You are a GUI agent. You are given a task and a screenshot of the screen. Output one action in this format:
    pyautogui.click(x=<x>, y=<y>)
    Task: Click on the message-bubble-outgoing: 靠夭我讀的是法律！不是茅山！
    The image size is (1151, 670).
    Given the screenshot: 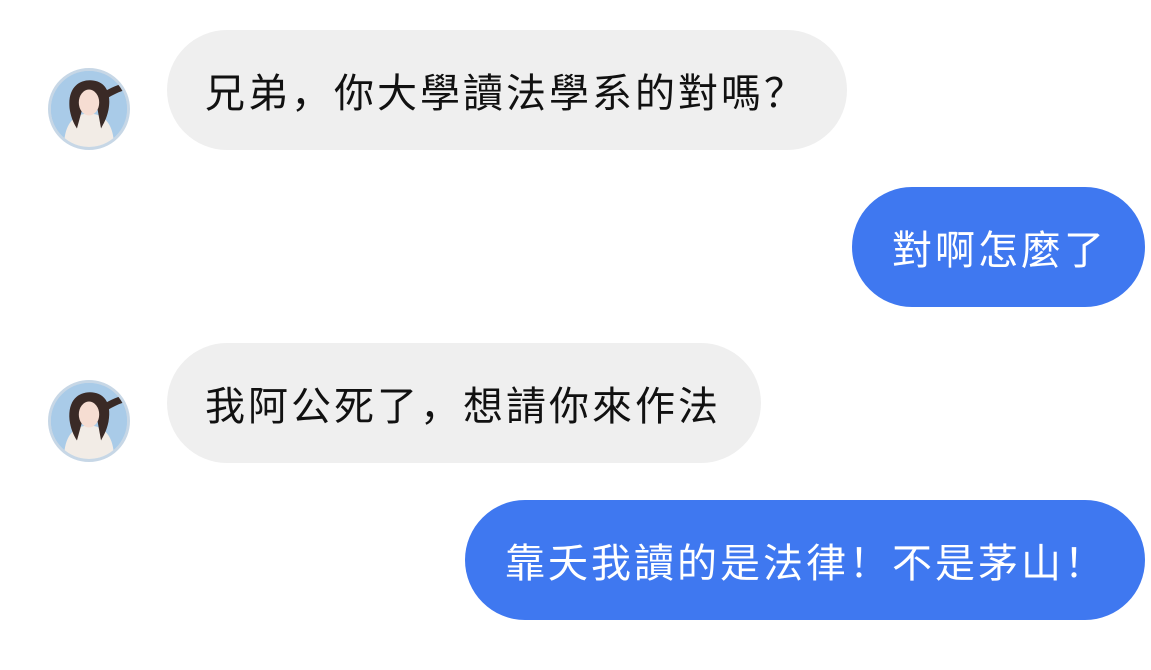 What is the action you would take?
    pyautogui.click(x=805, y=560)
    